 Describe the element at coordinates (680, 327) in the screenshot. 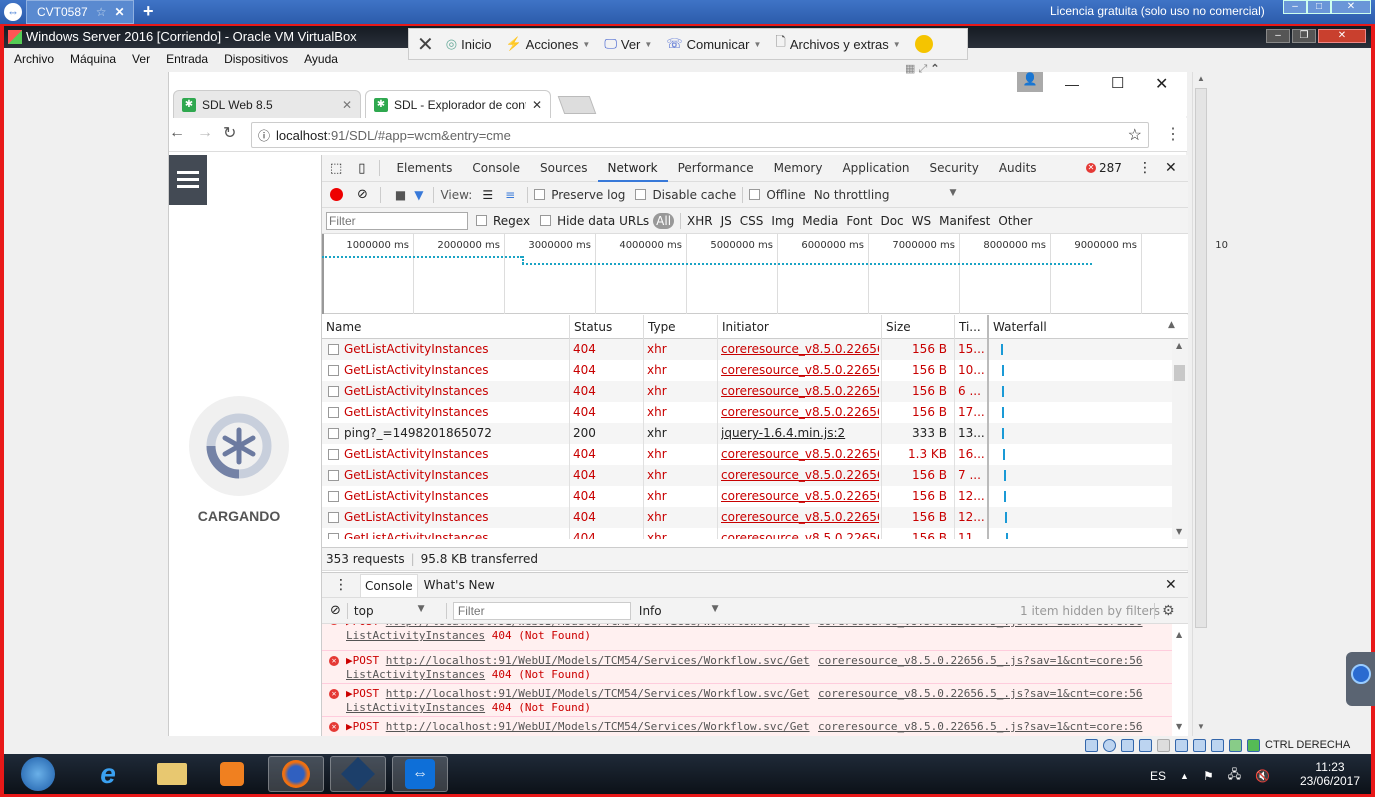

I see `col-type: Type` at that location.